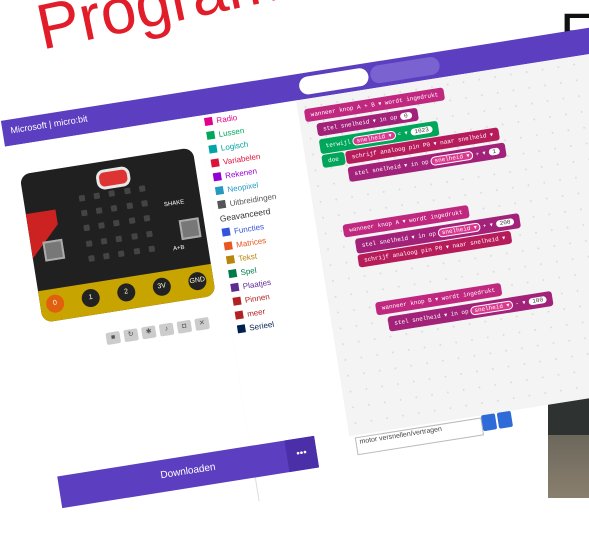  Describe the element at coordinates (505, 419) in the screenshot. I see `github-icon` at that location.